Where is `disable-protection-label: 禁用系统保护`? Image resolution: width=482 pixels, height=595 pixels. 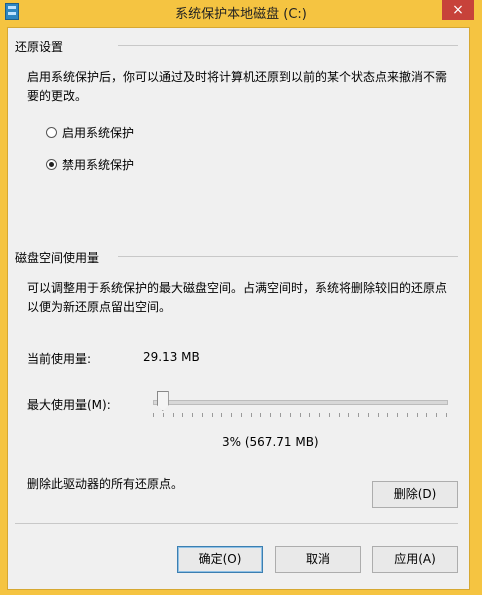
disable-protection-label: 禁用系统保护 is located at coordinates (98, 165).